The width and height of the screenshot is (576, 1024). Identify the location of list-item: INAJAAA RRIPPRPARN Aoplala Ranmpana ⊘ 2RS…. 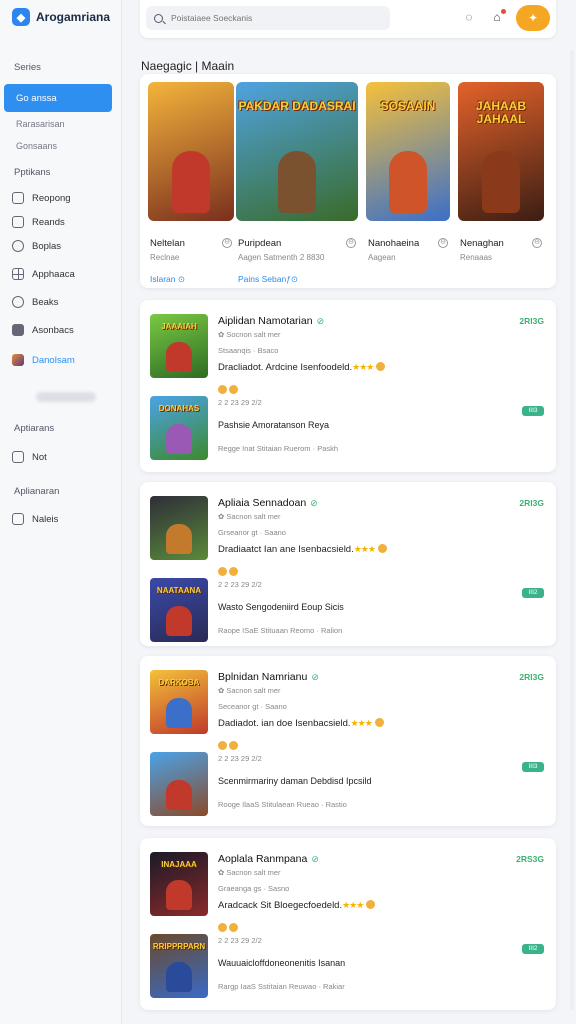
(348, 924).